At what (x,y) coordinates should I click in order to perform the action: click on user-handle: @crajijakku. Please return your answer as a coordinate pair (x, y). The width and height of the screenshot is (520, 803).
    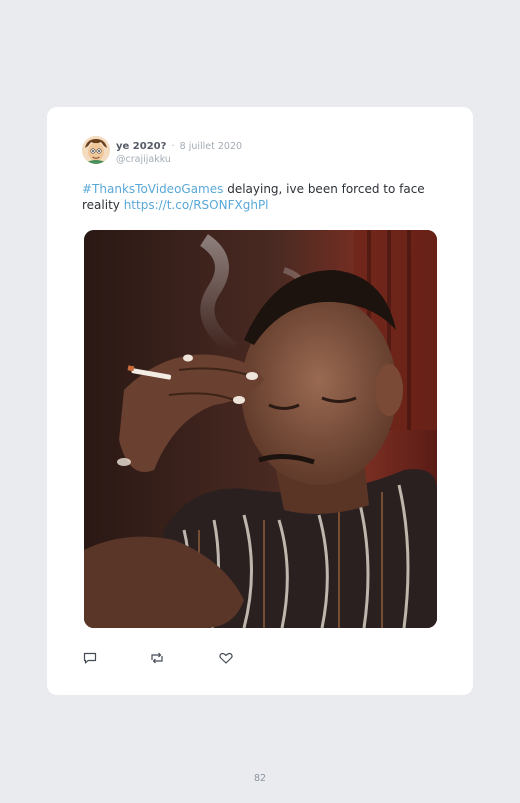
    Looking at the image, I should click on (179, 159).